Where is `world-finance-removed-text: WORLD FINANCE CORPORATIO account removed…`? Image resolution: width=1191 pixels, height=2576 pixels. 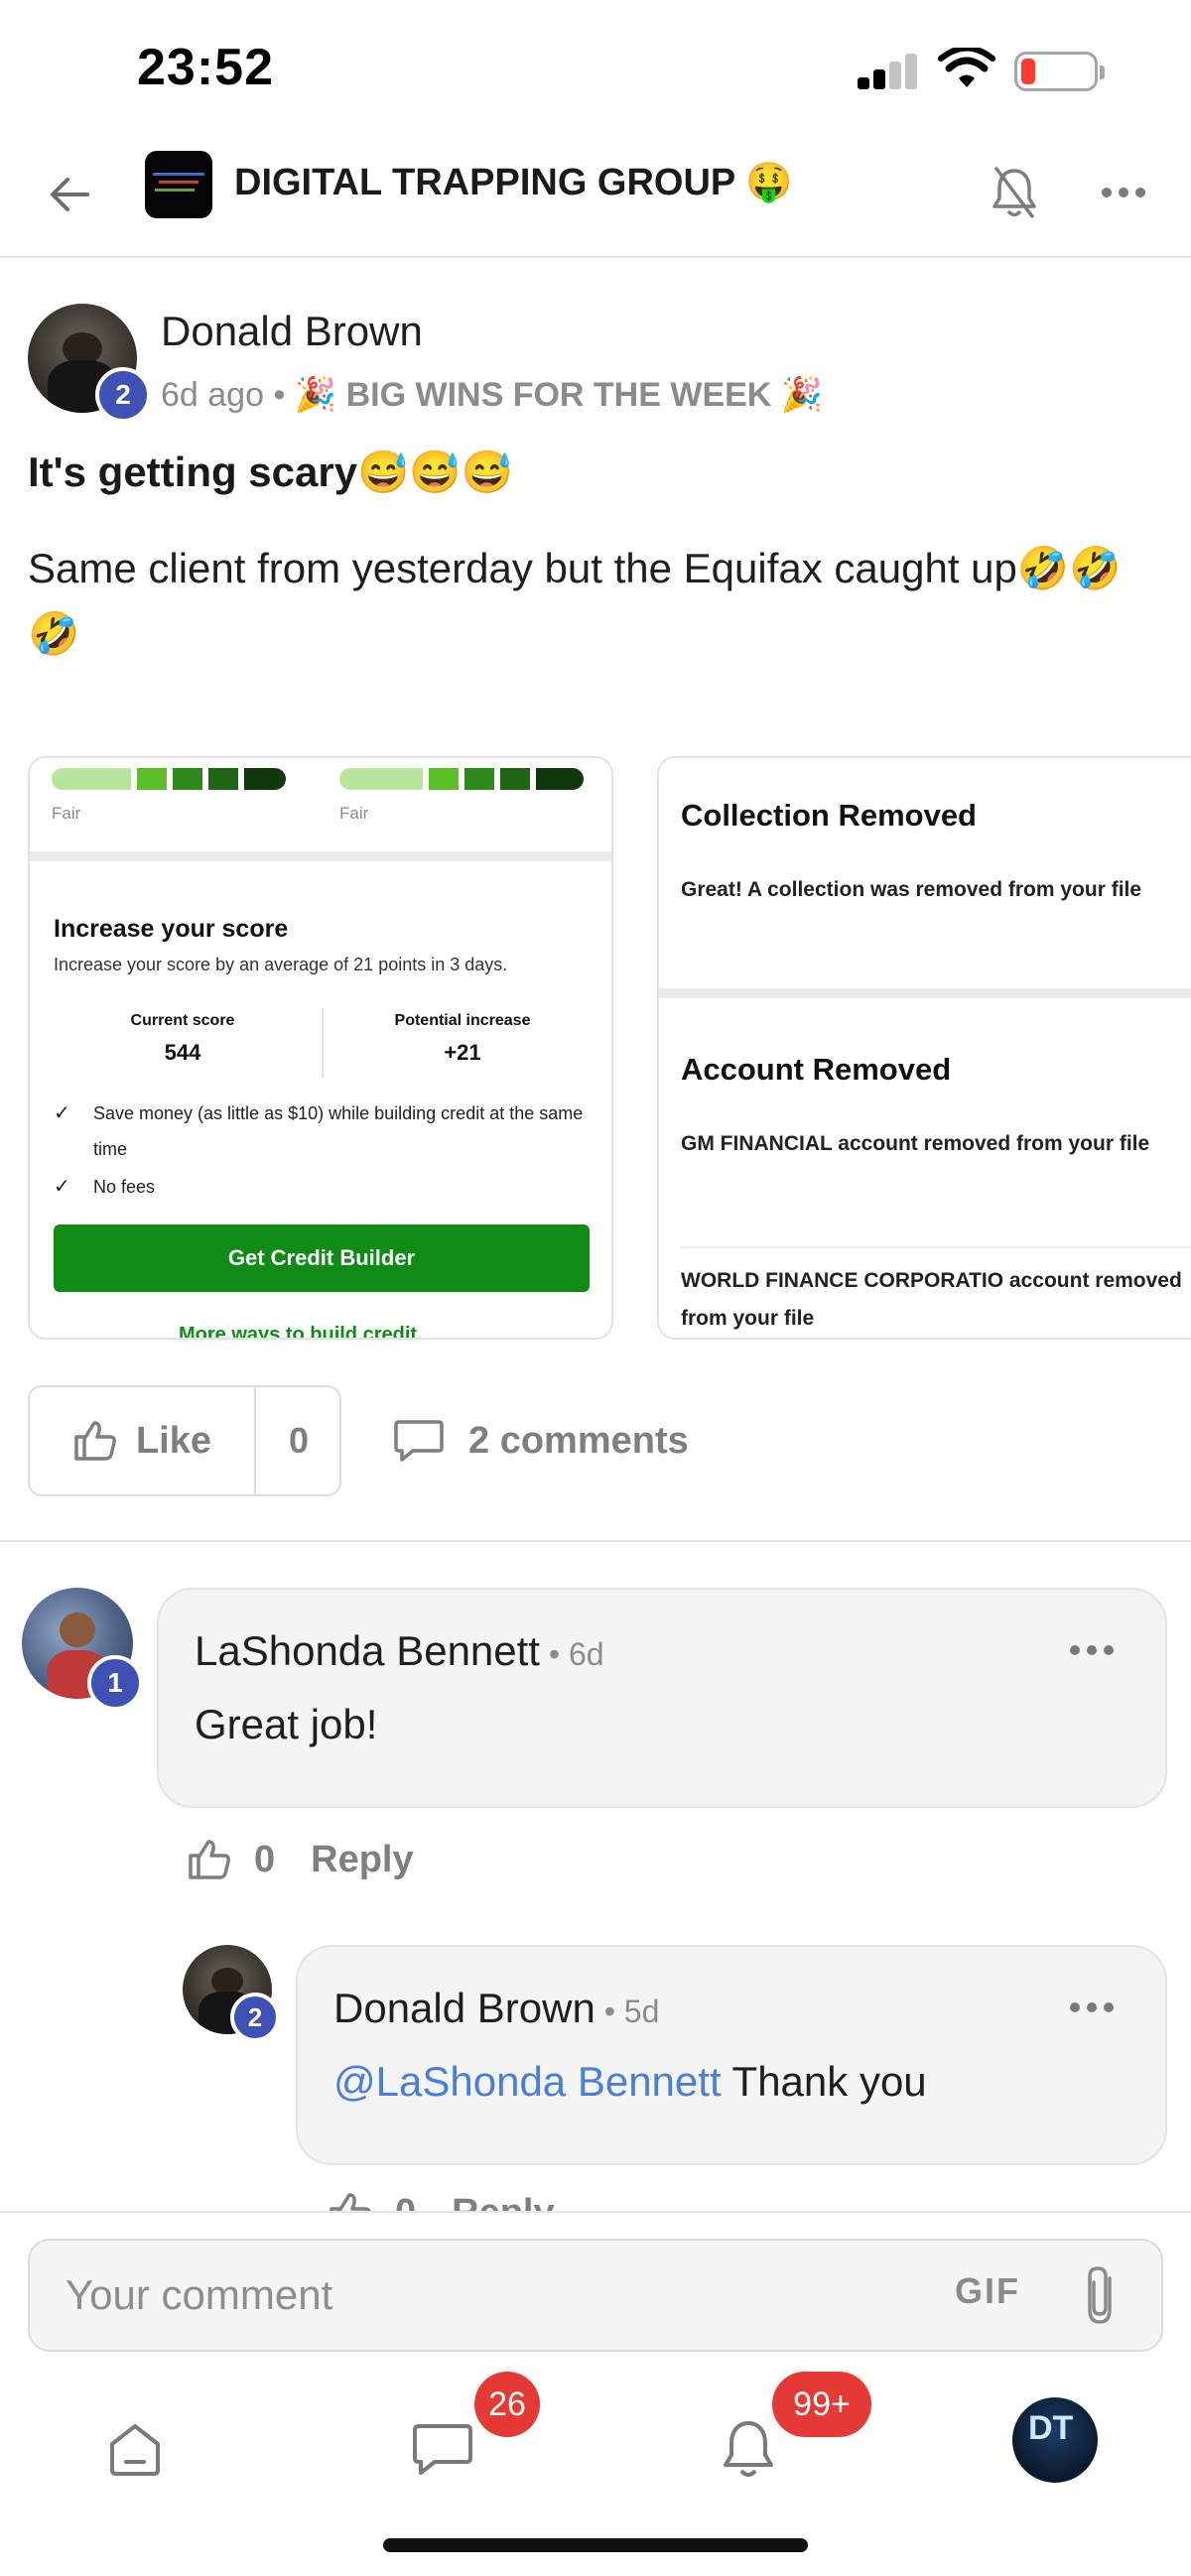 world-finance-removed-text: WORLD FINANCE CORPORATIO account removed… is located at coordinates (931, 1300).